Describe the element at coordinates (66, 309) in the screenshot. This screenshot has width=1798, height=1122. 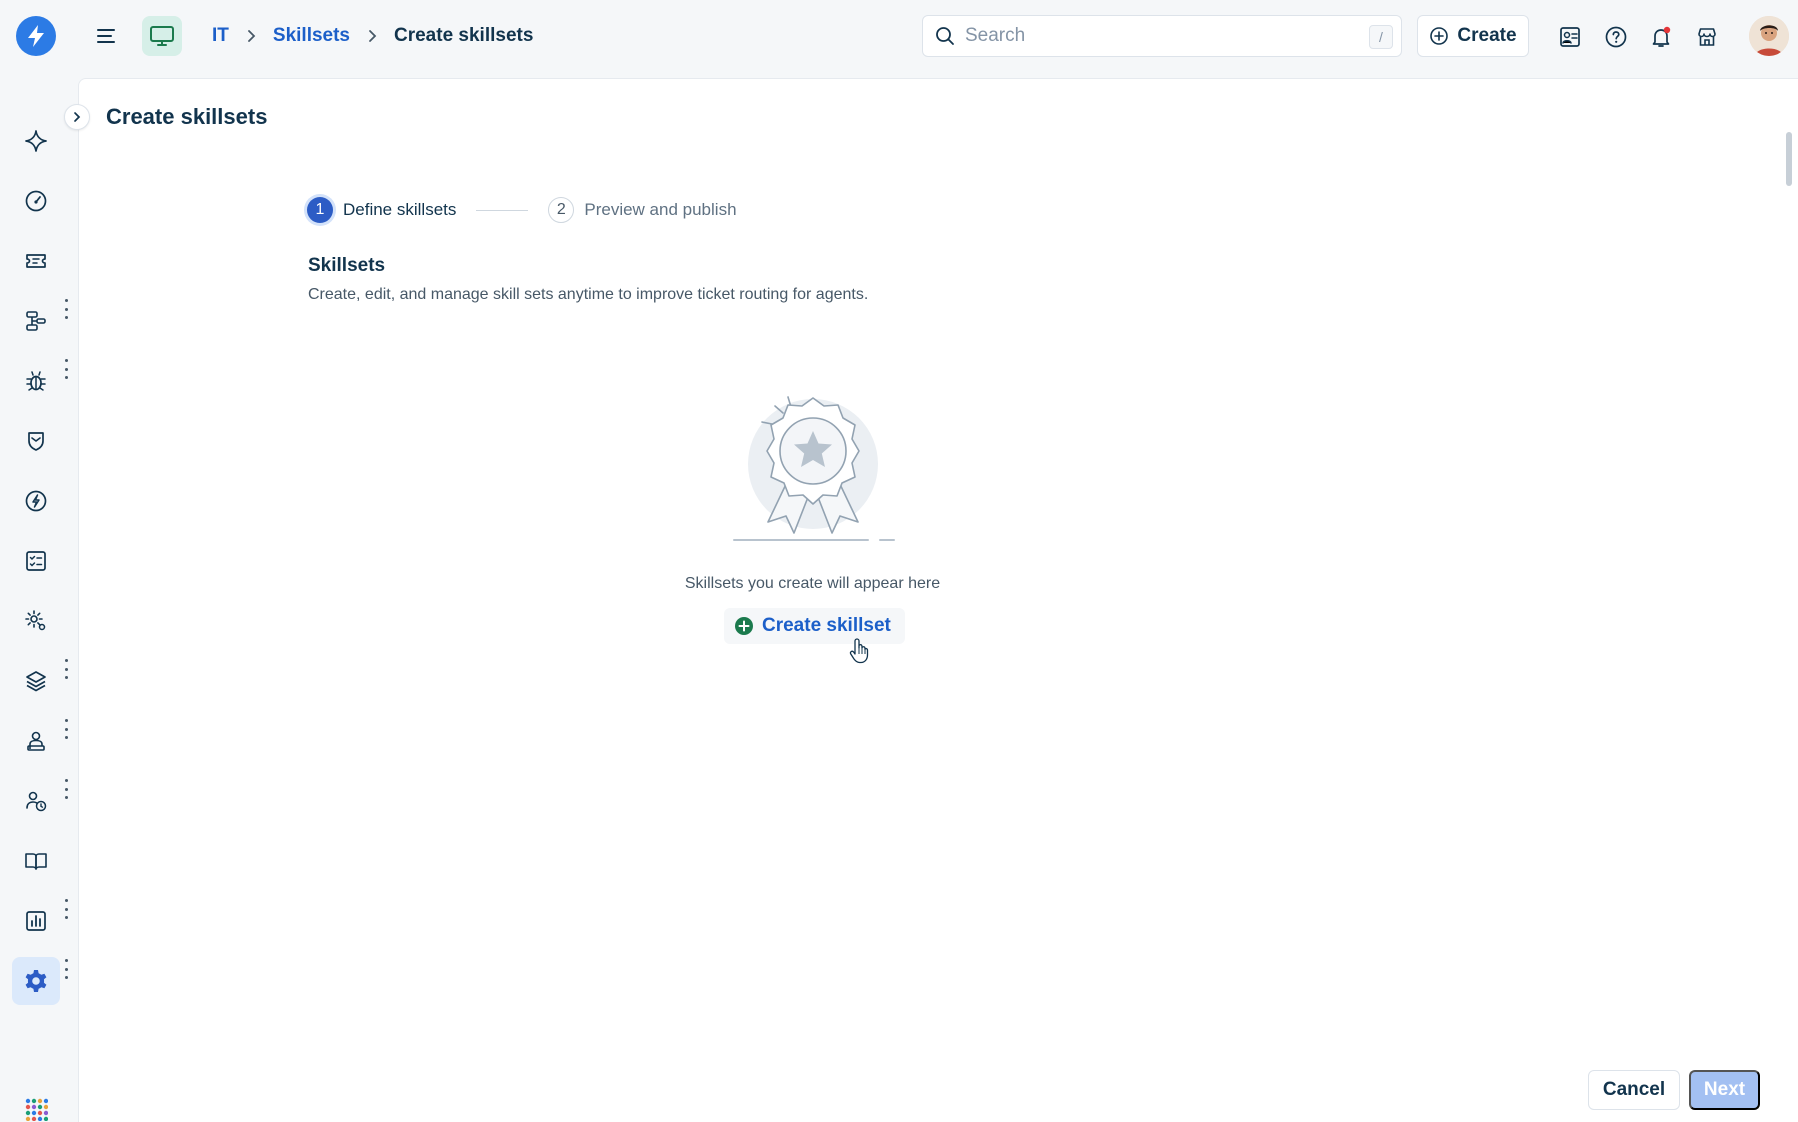
I see `sidebar-more-tickets` at that location.